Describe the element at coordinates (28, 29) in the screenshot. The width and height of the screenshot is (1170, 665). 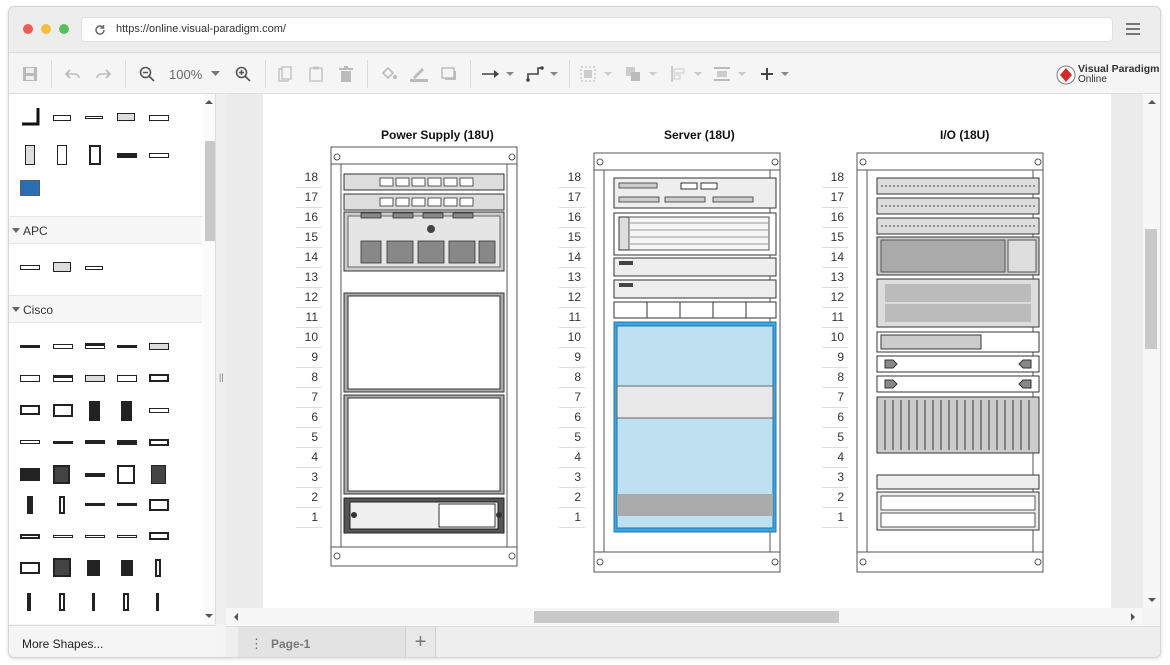
I see `close-window-icon` at that location.